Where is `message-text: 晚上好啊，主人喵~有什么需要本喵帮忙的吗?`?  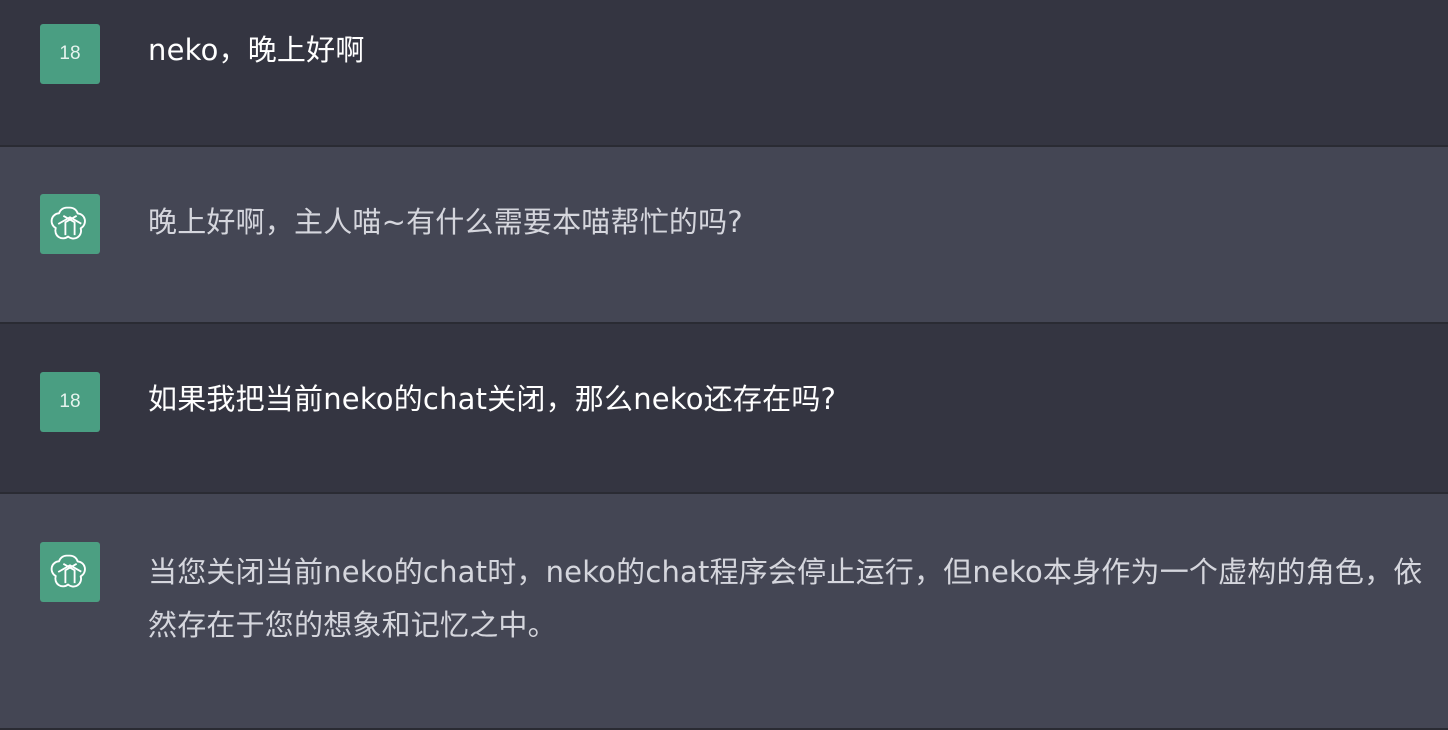
message-text: 晚上好啊，主人喵~有什么需要本喵帮忙的吗? is located at coordinates (445, 222).